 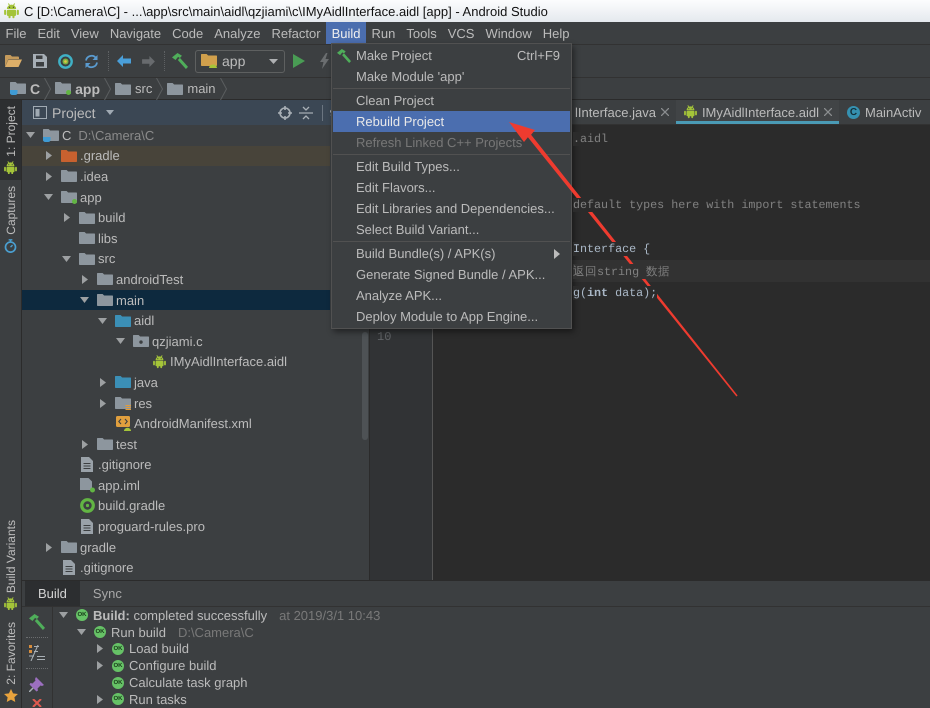 I want to click on panel-tab: Build, so click(x=52, y=593).